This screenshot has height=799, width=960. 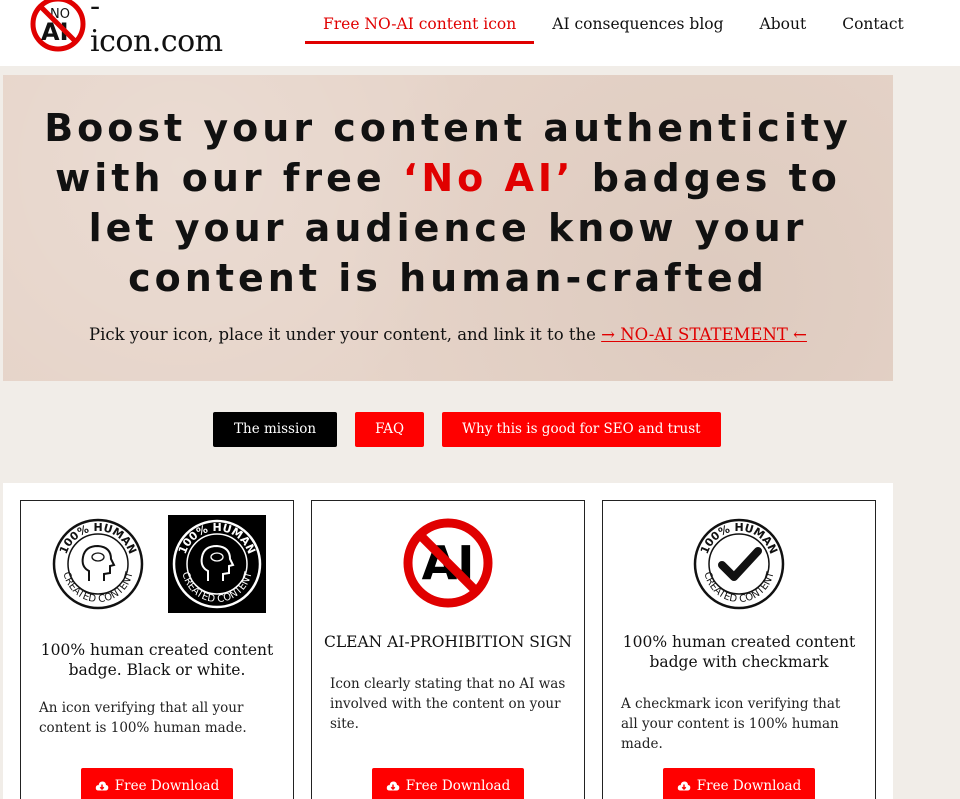 What do you see at coordinates (739, 566) in the screenshot?
I see `human-checkmark-badge-icon: 100% HUMAN CREATED CONTENT` at bounding box center [739, 566].